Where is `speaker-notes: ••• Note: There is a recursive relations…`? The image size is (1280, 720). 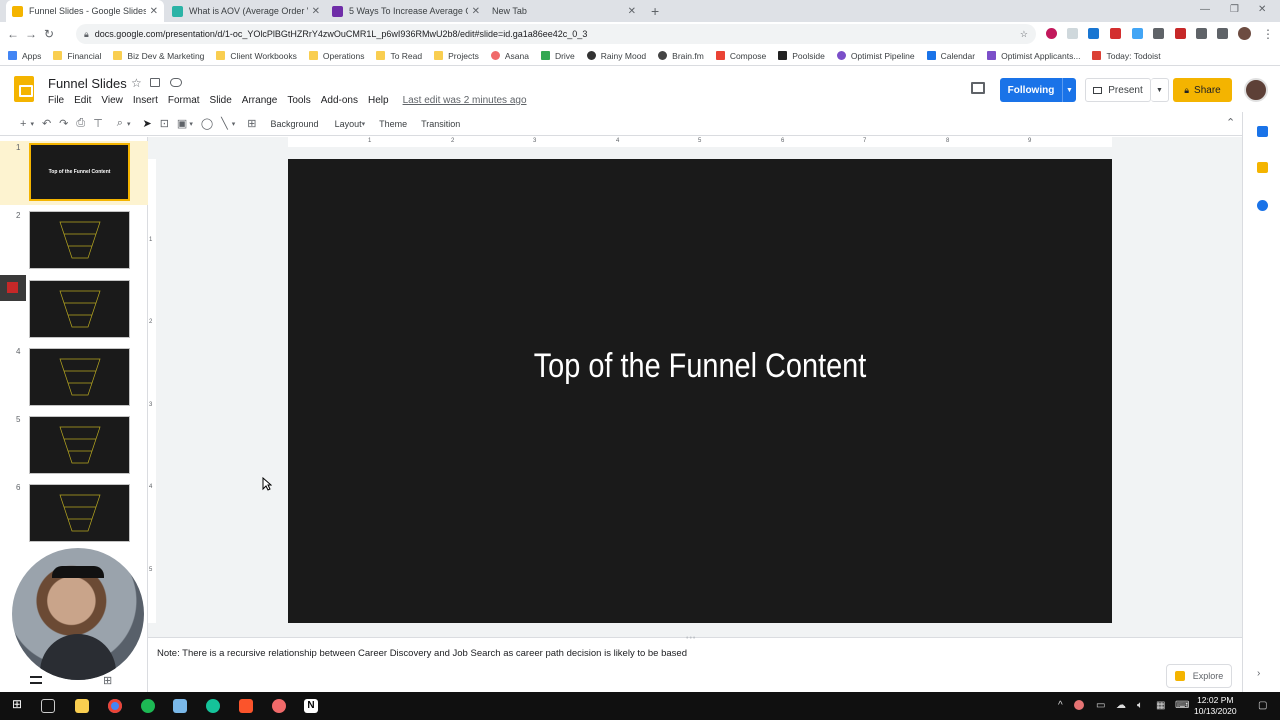 speaker-notes: ••• Note: There is a recursive relations… is located at coordinates (695, 663).